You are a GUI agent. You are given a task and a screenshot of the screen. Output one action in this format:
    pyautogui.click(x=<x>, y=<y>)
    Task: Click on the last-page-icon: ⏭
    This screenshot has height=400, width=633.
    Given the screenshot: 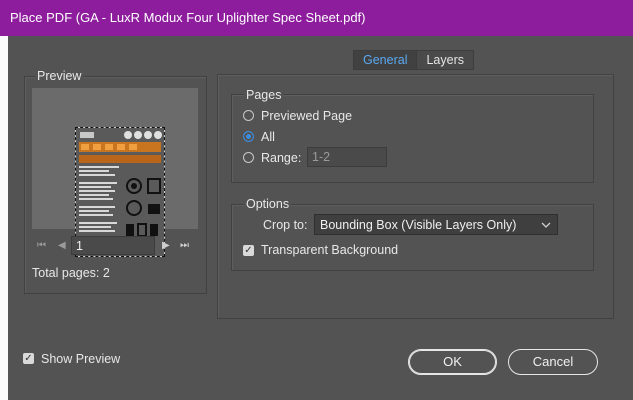 What is the action you would take?
    pyautogui.click(x=184, y=246)
    